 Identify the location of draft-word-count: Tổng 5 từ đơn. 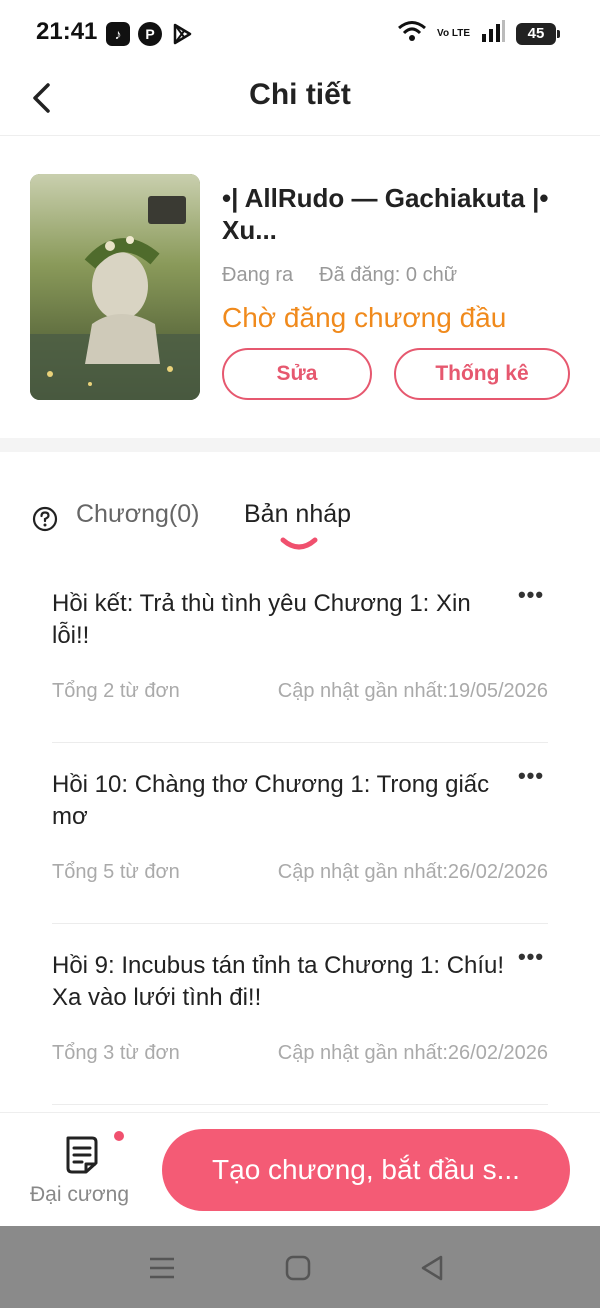
(116, 872).